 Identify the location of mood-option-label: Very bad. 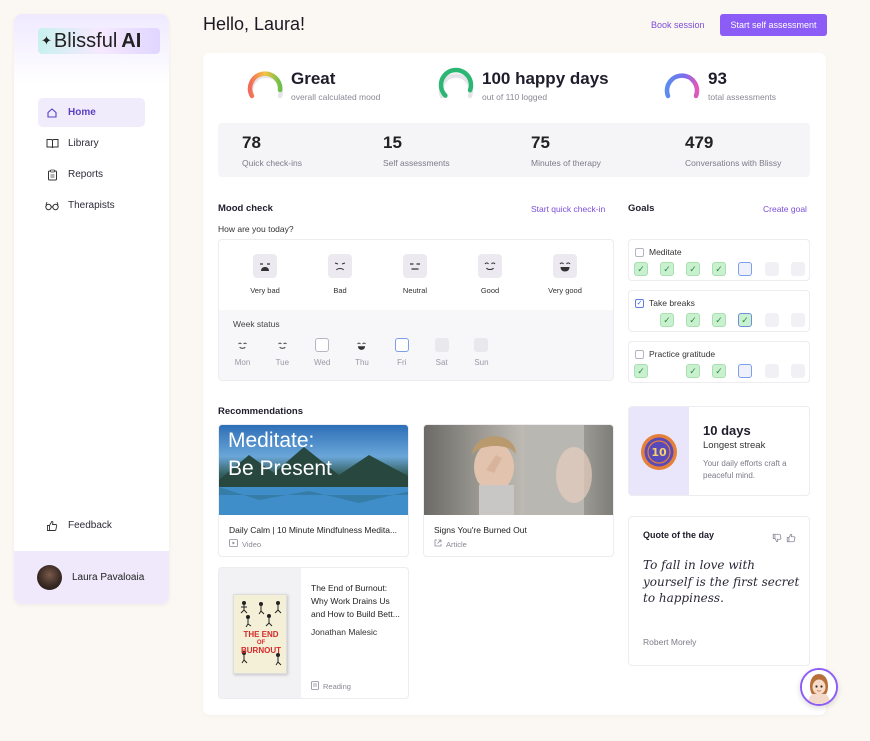
(265, 290).